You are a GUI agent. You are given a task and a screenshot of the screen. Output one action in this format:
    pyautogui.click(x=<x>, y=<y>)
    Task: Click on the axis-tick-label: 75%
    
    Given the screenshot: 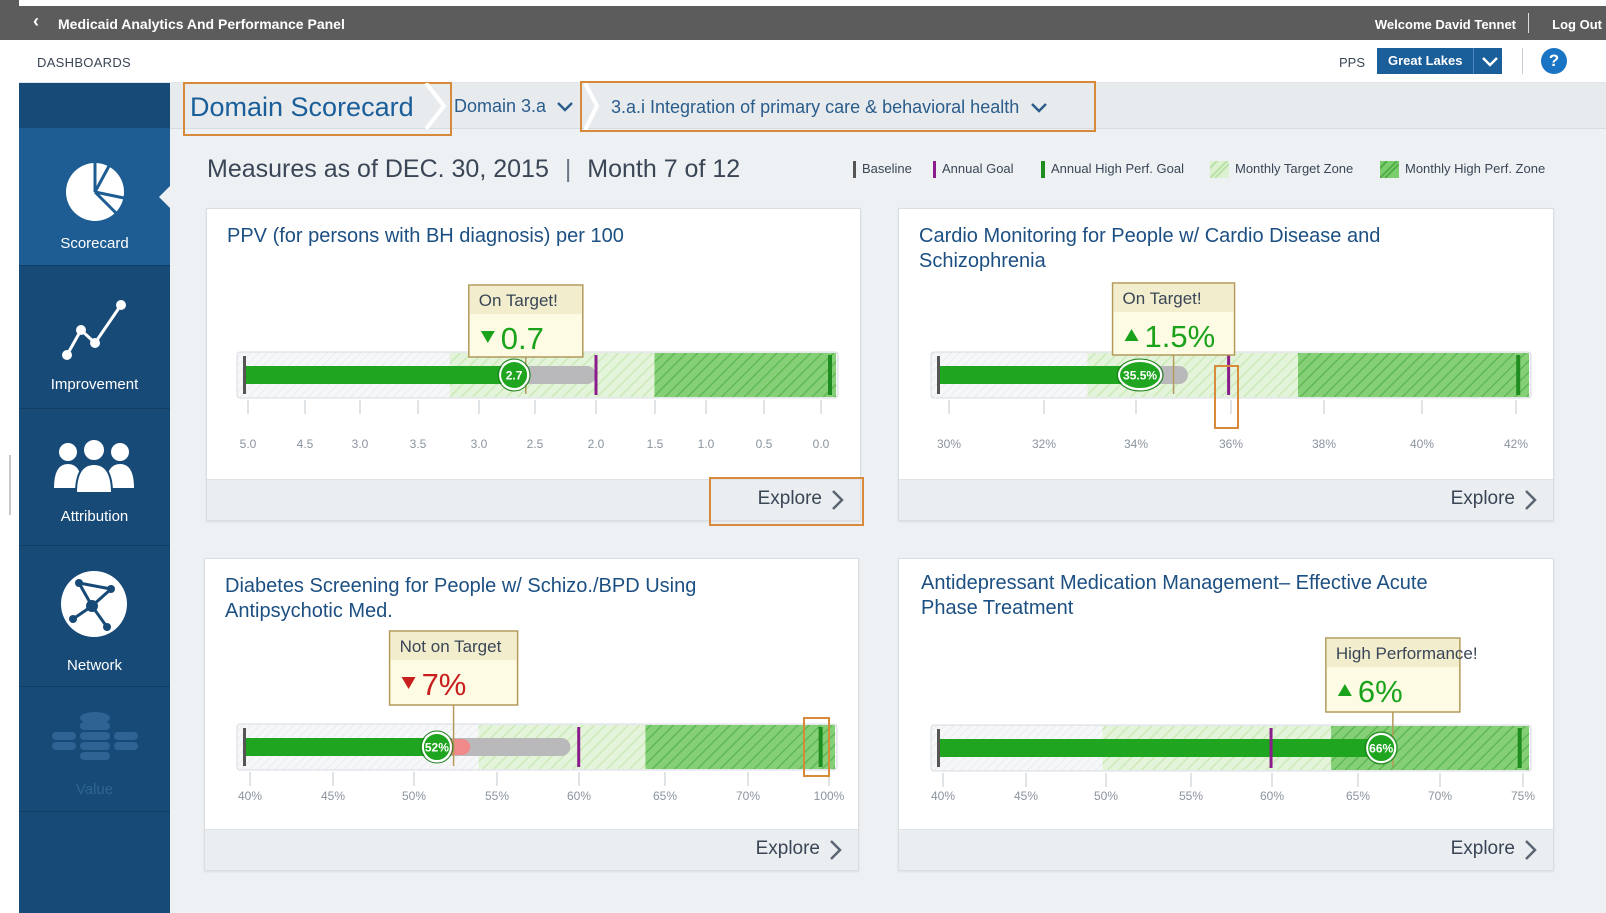 What is the action you would take?
    pyautogui.click(x=1523, y=796)
    